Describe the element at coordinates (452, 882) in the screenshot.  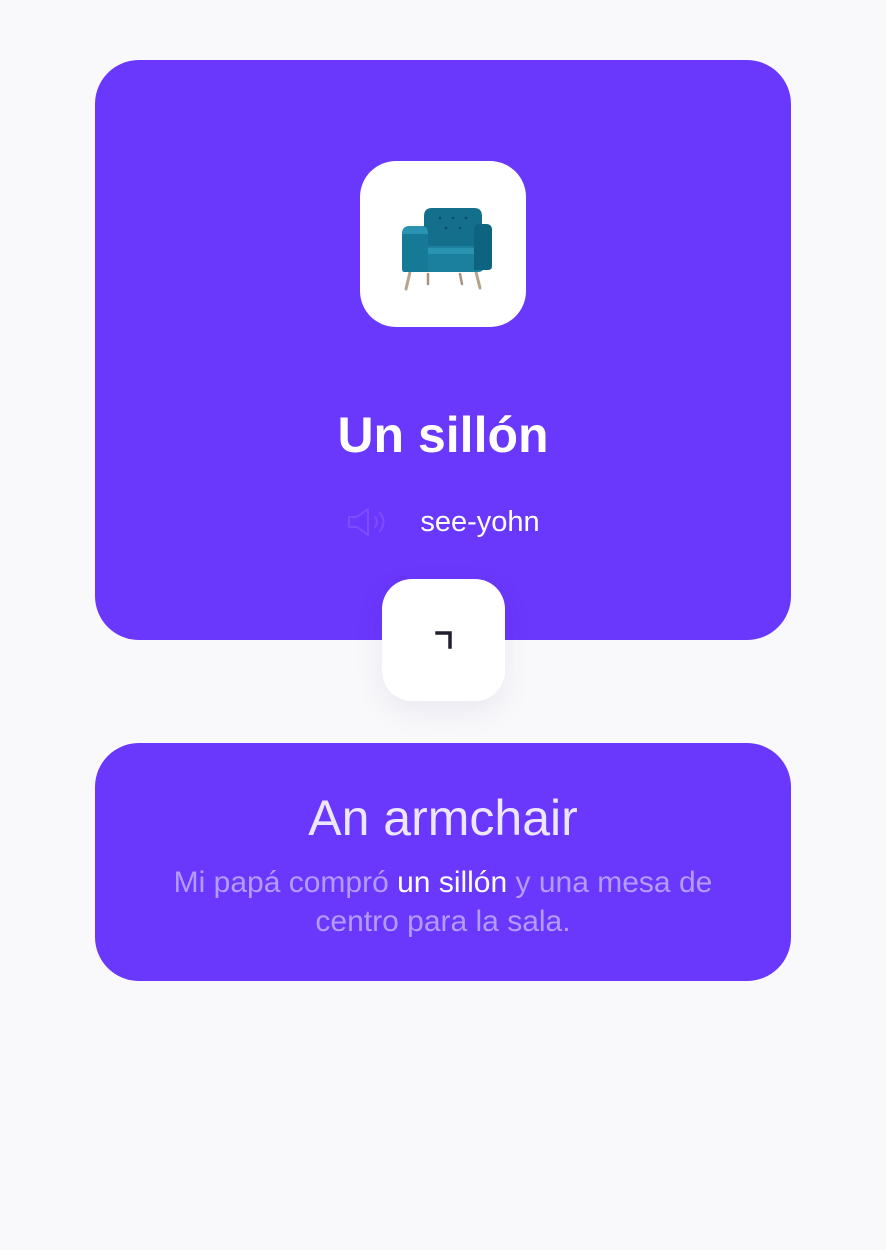
I see `example-highlight: un sillón` at that location.